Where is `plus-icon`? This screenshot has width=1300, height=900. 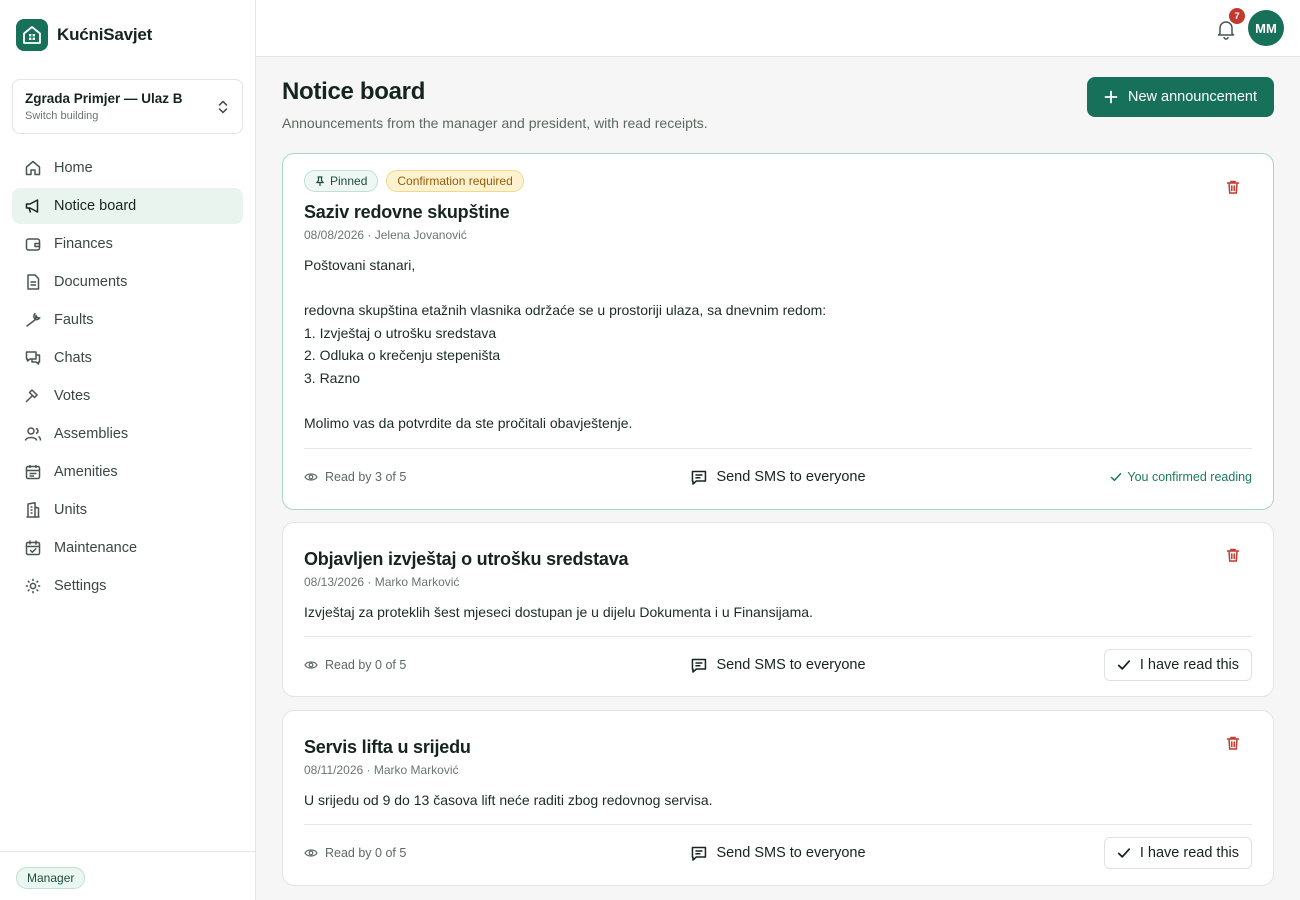
plus-icon is located at coordinates (1111, 97).